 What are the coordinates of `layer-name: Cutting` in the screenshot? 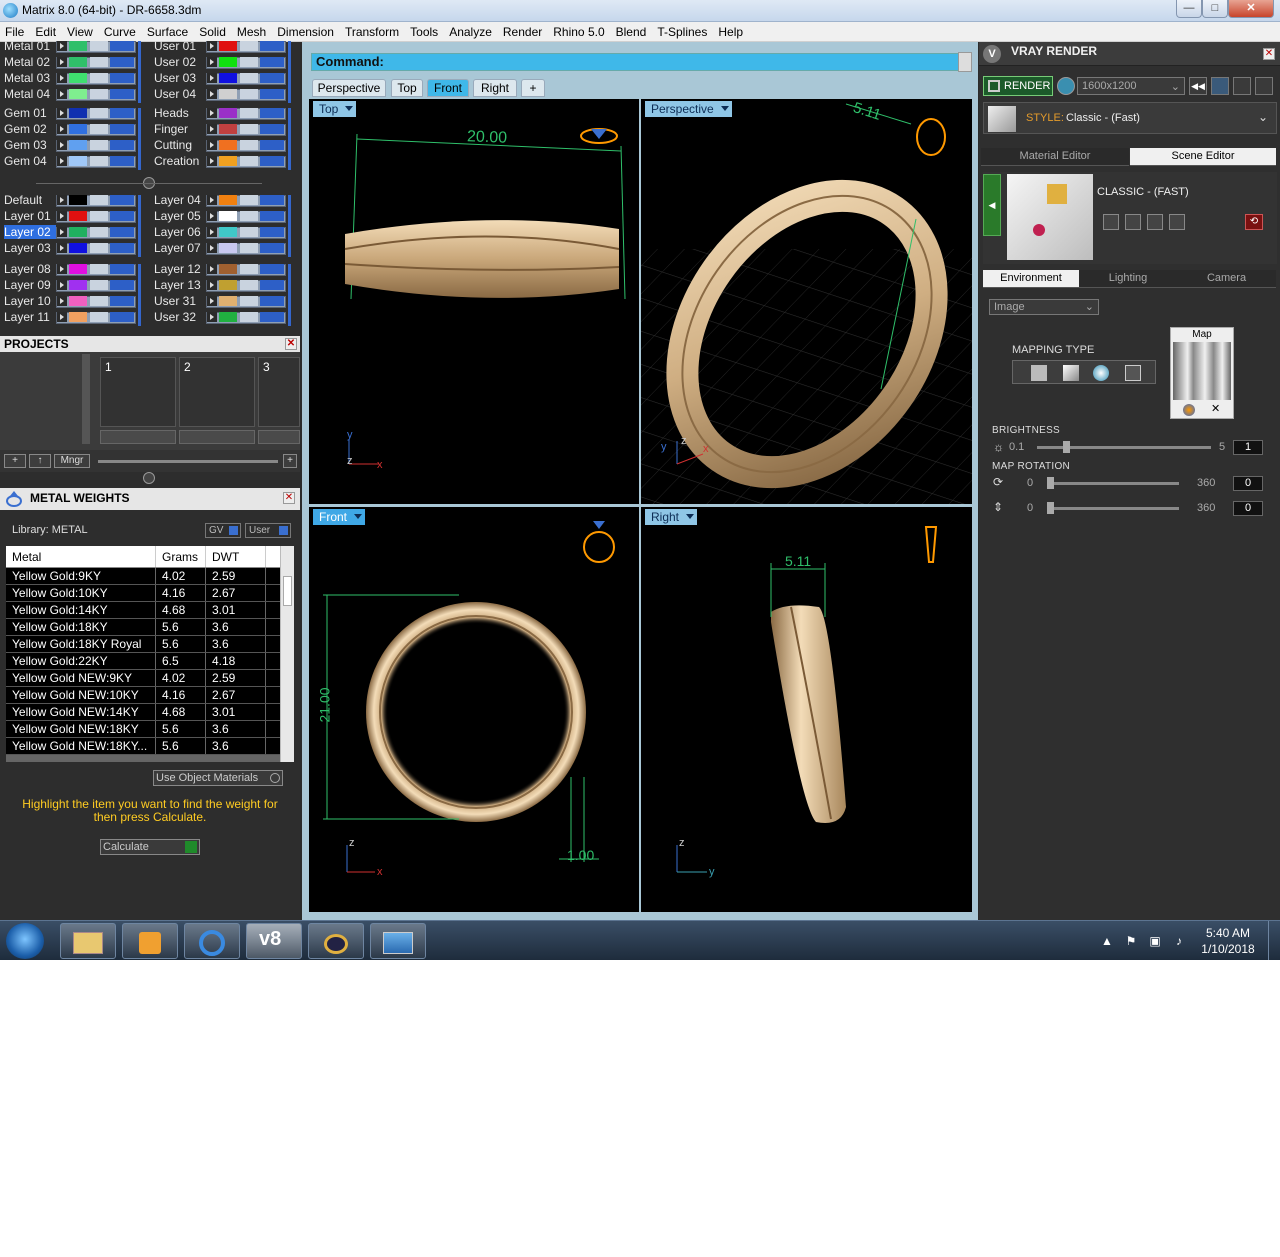 It's located at (180, 145).